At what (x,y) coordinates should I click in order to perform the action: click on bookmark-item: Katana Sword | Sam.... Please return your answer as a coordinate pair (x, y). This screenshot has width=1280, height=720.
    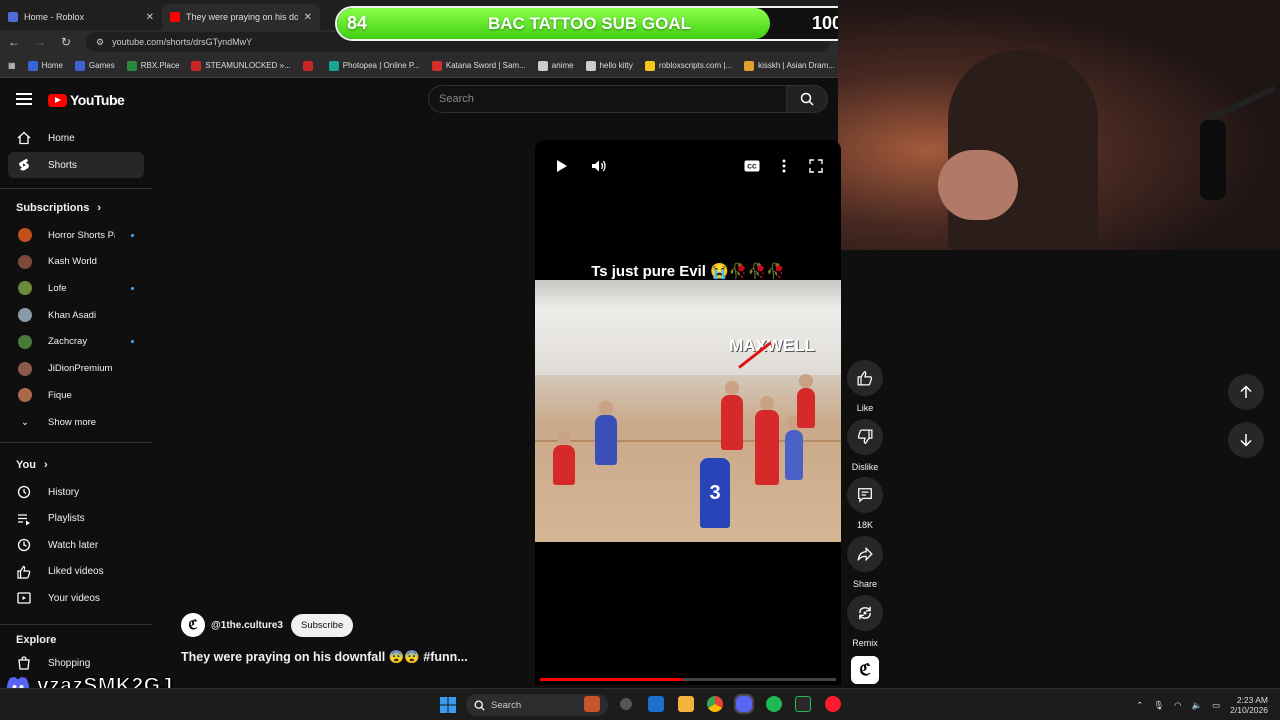
    Looking at the image, I should click on (478, 65).